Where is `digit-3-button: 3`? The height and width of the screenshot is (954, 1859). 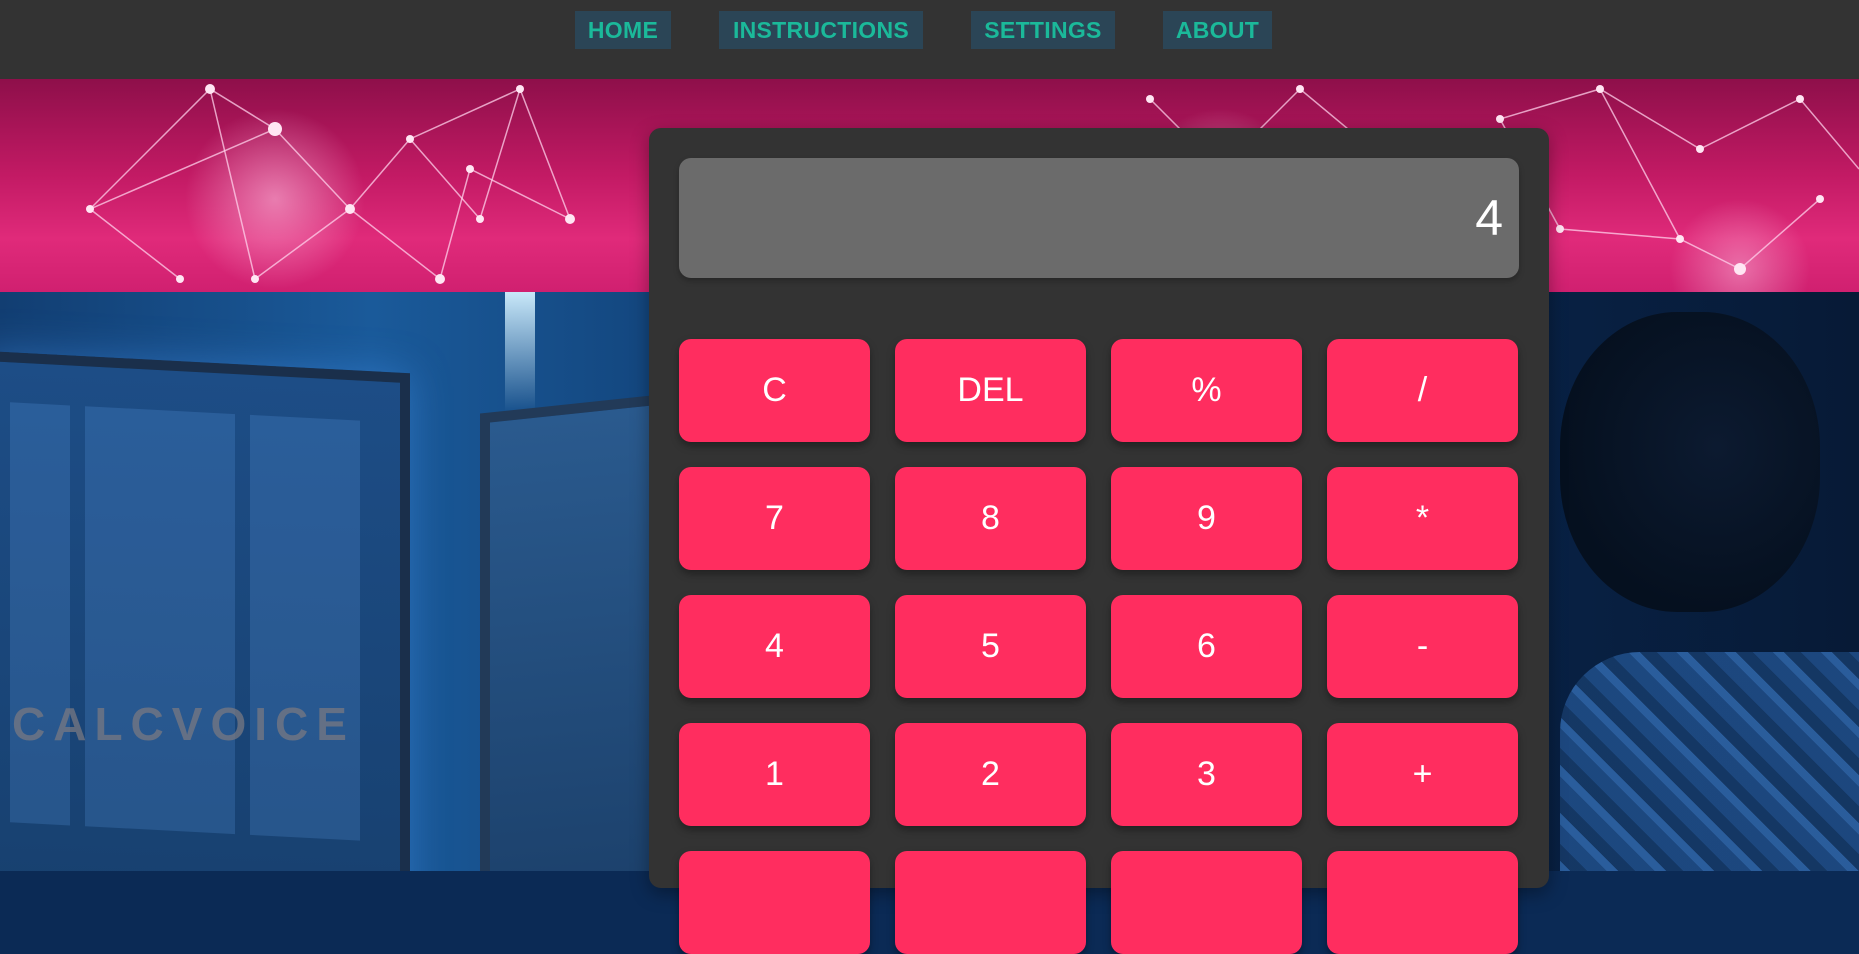 digit-3-button: 3 is located at coordinates (1206, 774).